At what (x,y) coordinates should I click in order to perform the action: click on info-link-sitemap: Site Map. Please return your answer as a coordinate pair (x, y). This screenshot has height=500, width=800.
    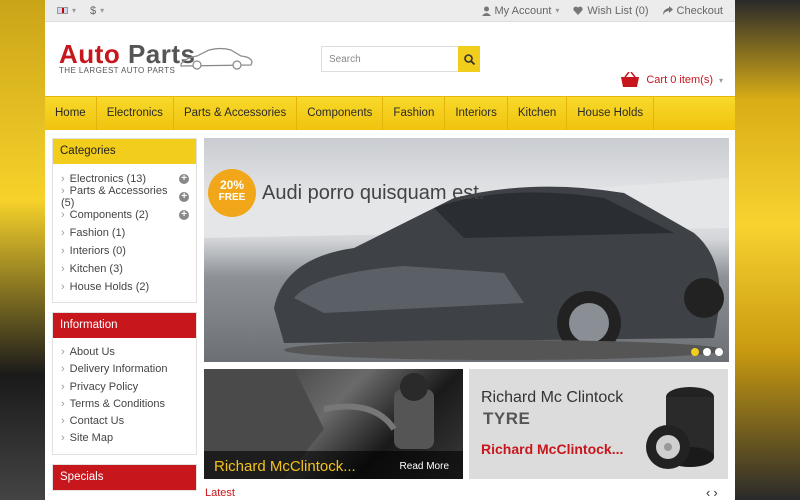
    Looking at the image, I should click on (128, 438).